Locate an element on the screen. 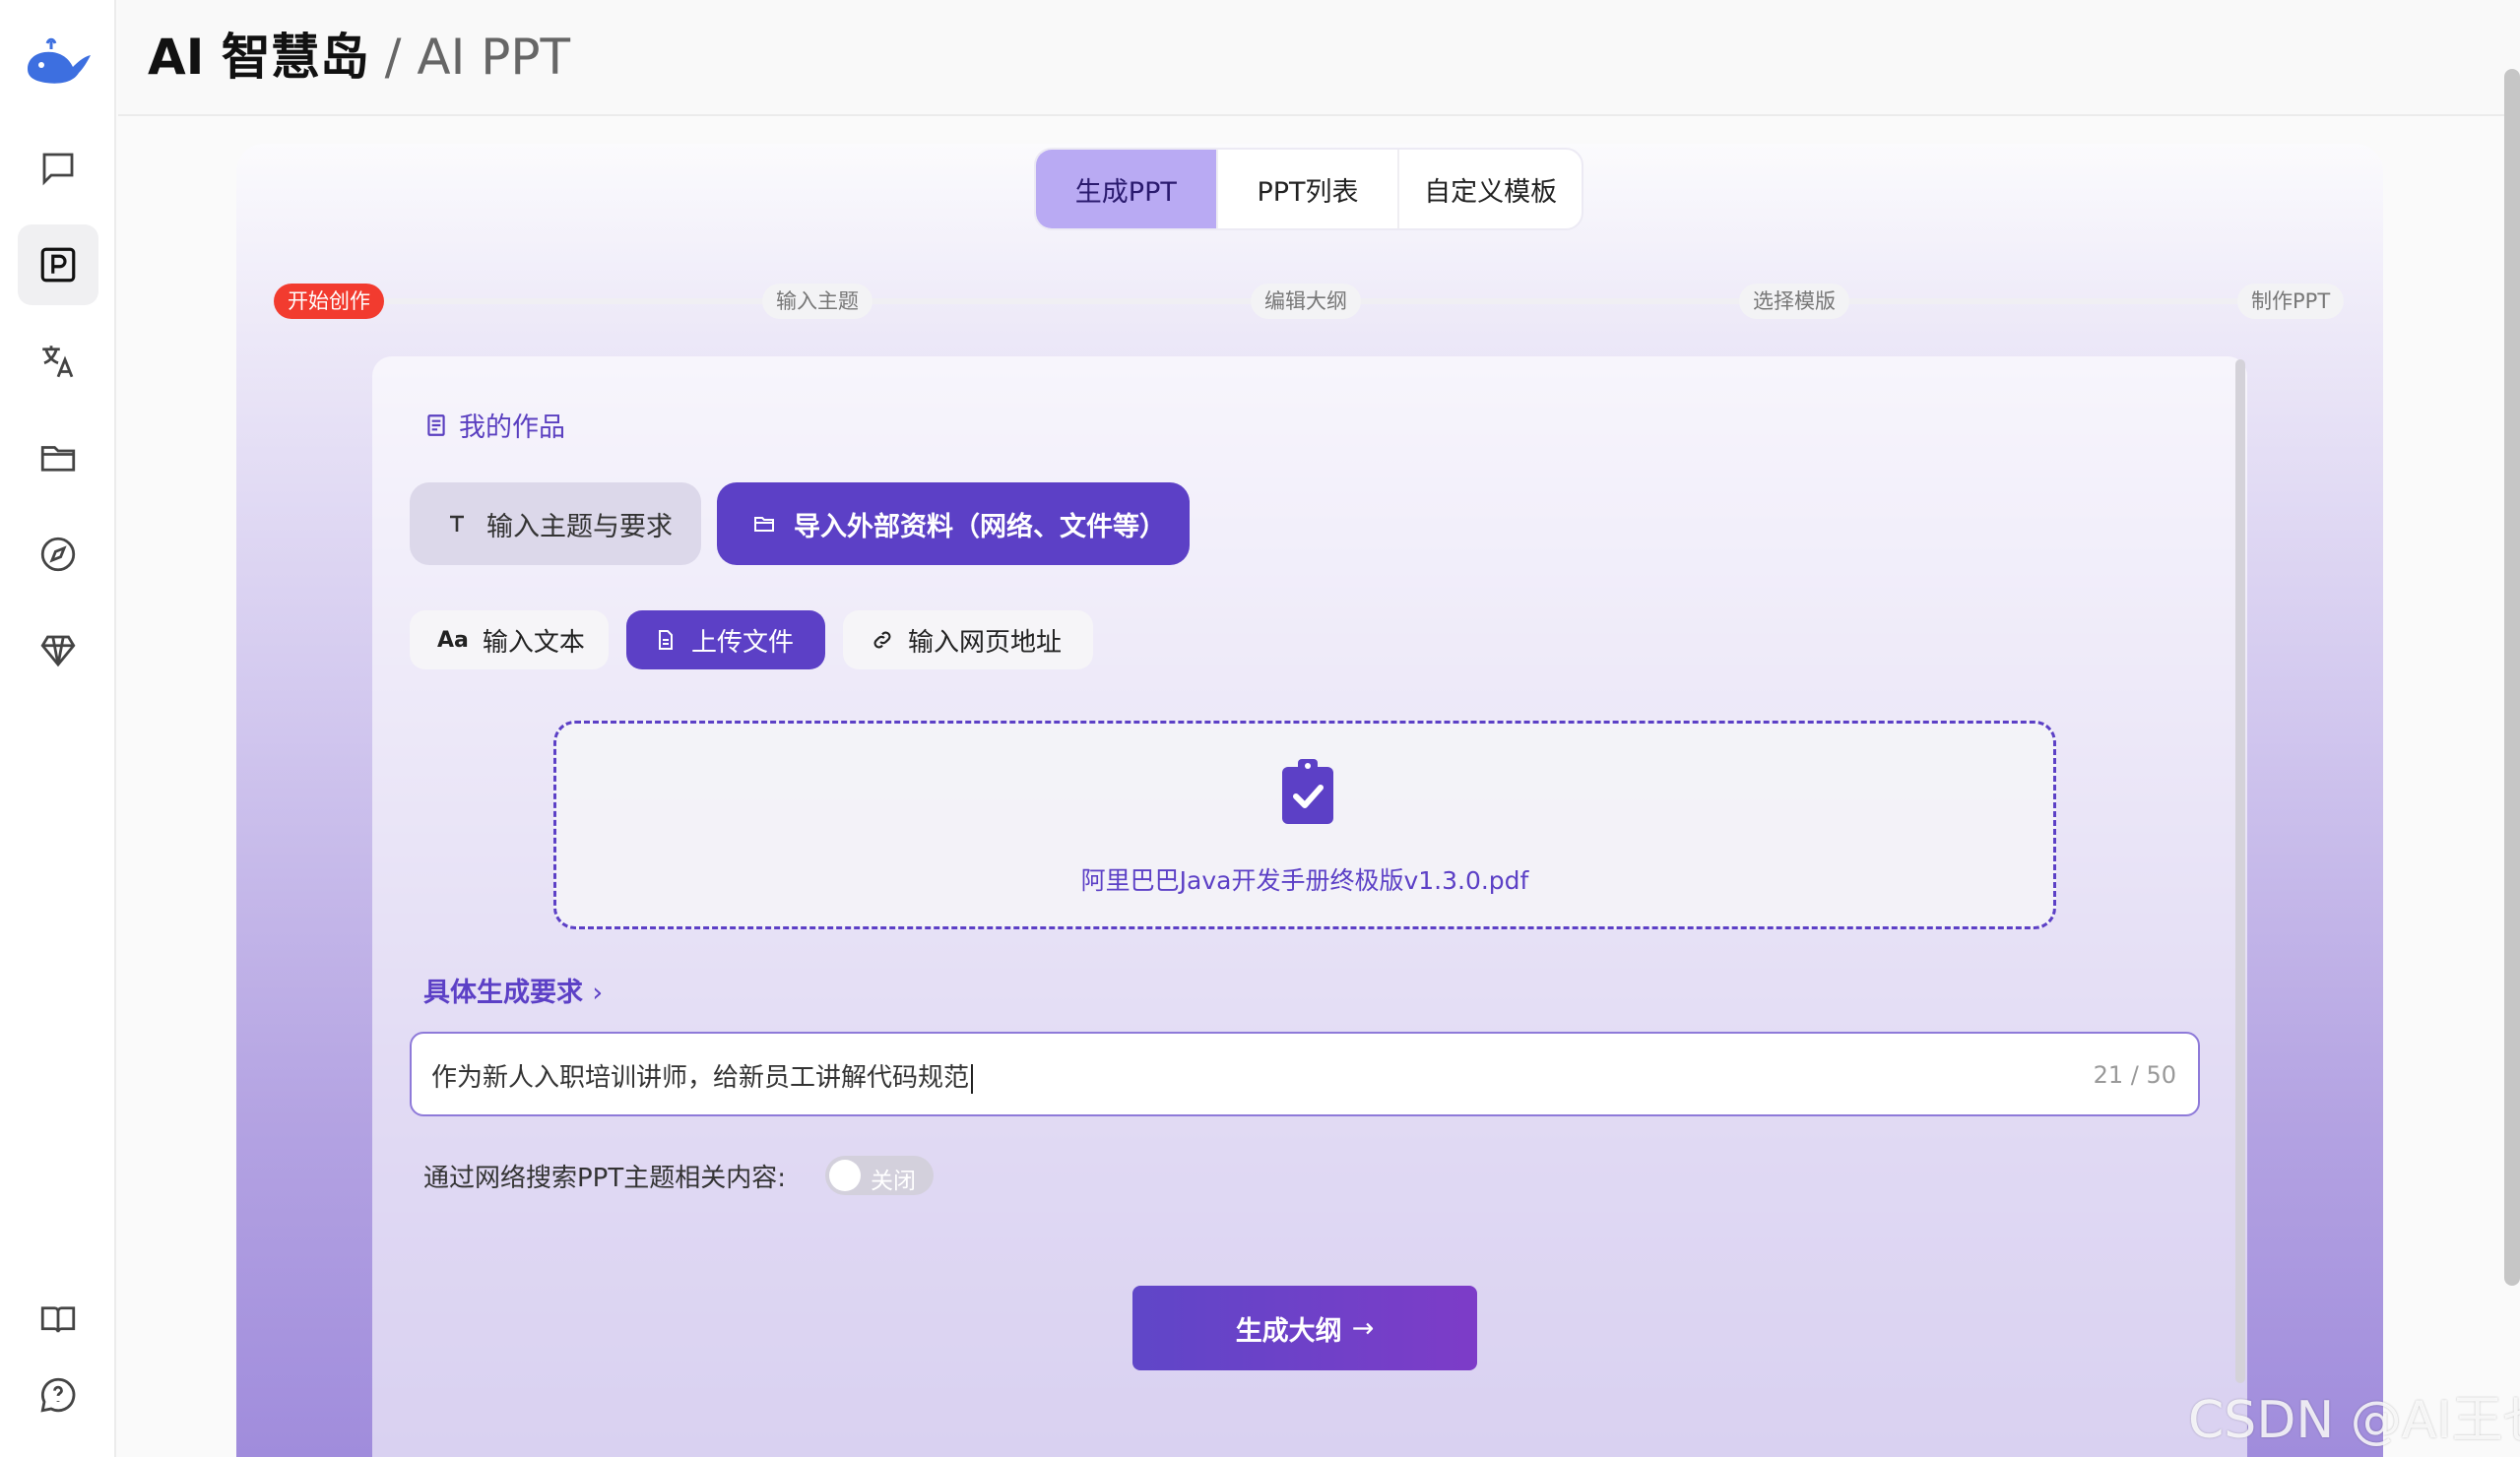 The height and width of the screenshot is (1457, 2520). link-icon is located at coordinates (882, 640).